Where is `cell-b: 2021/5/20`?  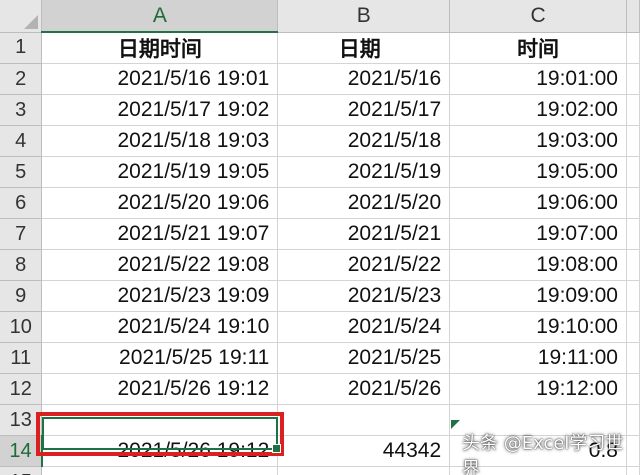
cell-b: 2021/5/20 is located at coordinates (364, 203).